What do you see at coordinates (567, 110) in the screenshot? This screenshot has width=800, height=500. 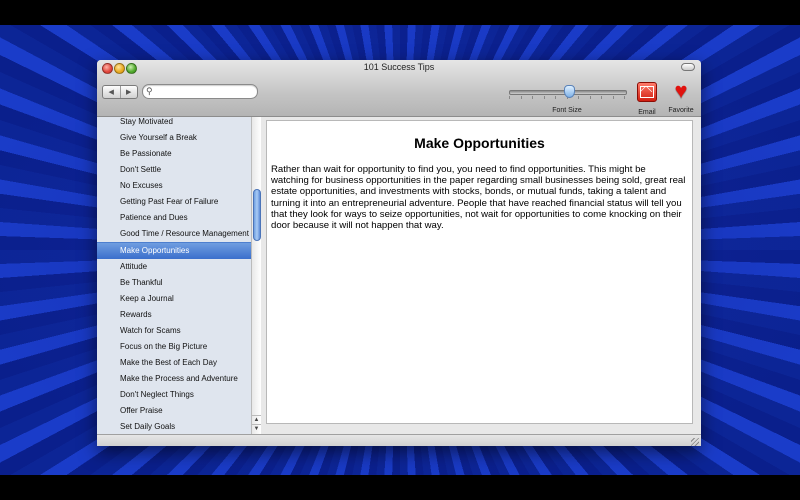 I see `font-size-label: Font Size` at bounding box center [567, 110].